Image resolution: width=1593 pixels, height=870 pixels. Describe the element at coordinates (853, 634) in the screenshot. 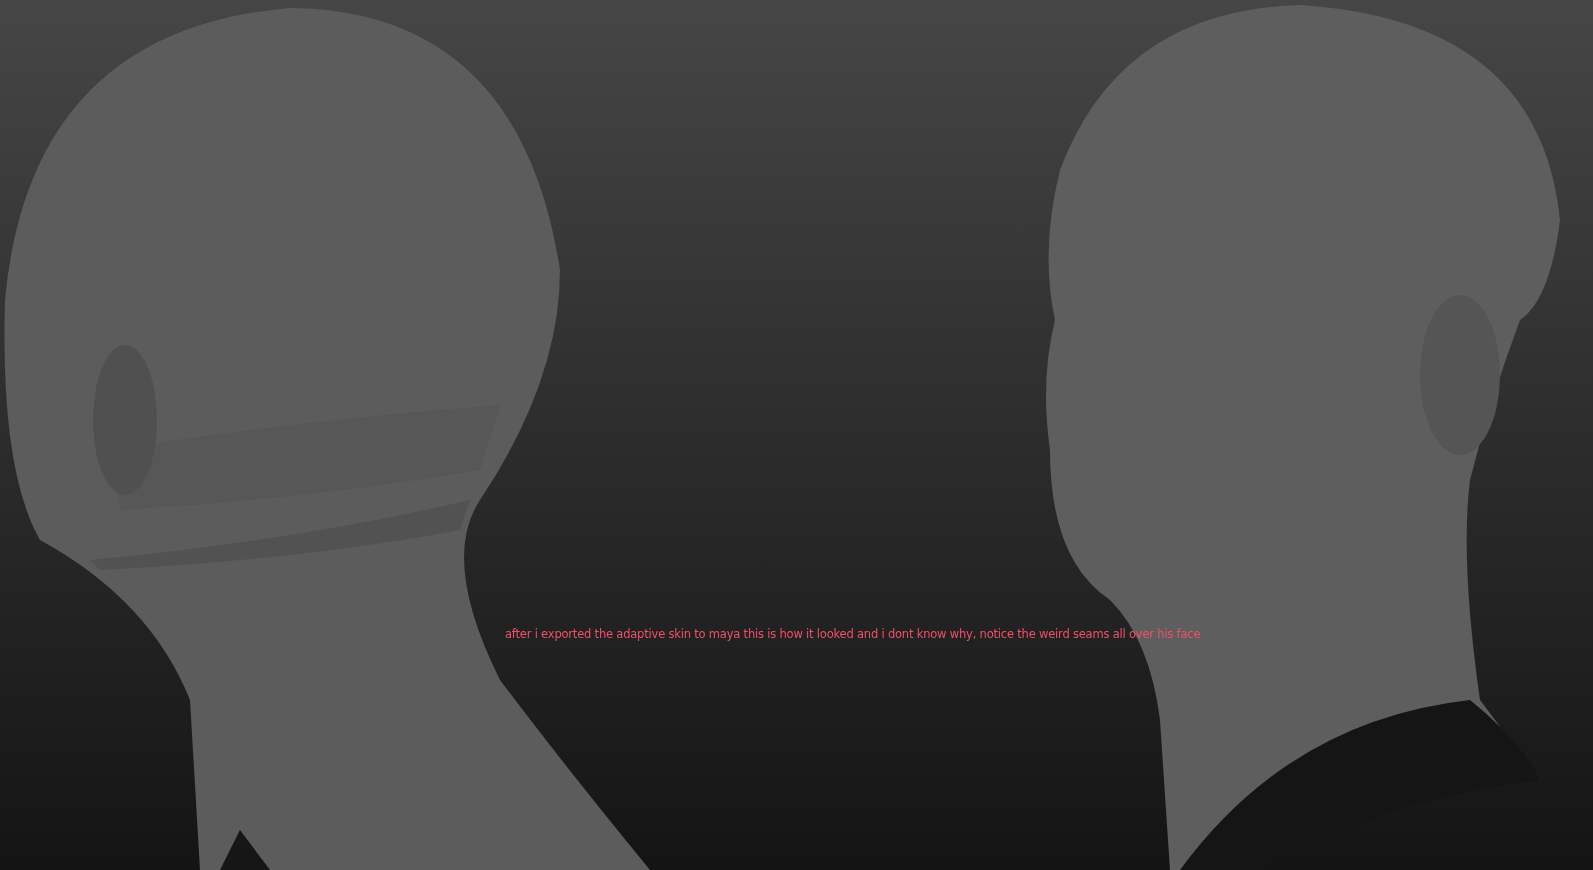

I see `annotation-text: after i exported the adaptive skin to maya this is how it looked and i dont know why, notice the weird seams all over his face` at that location.